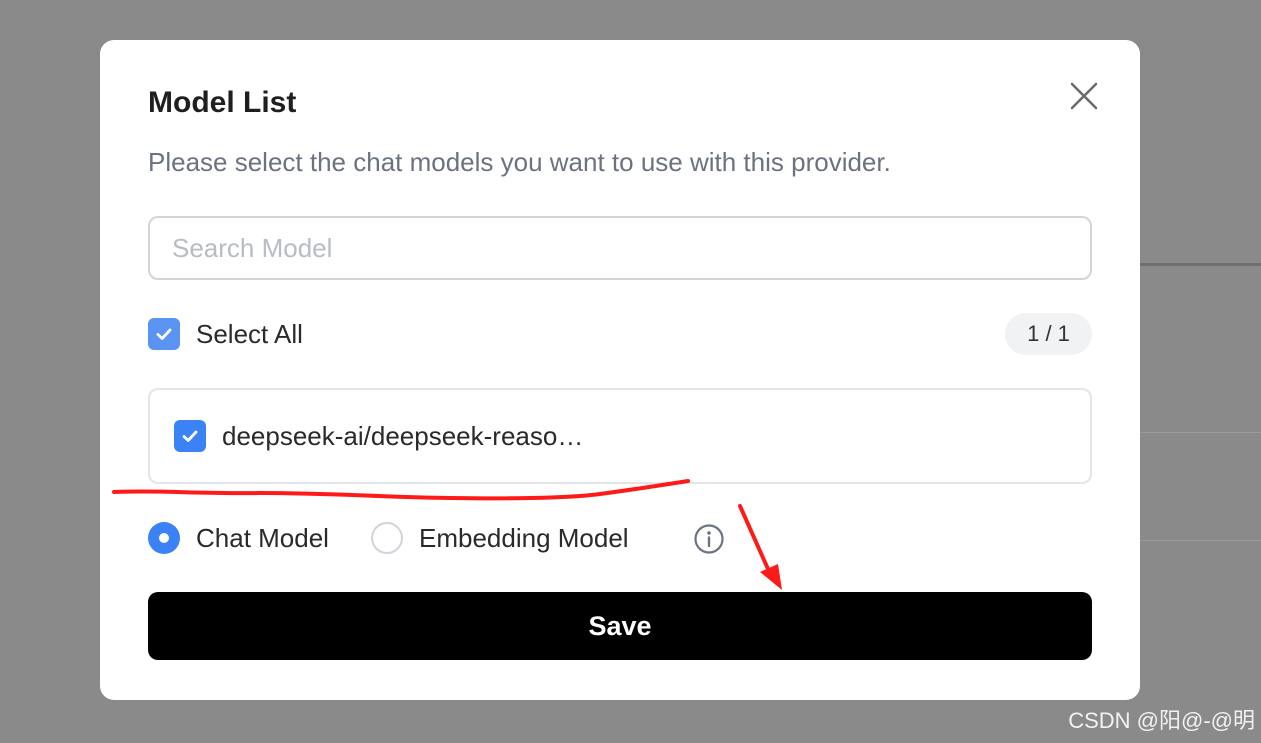 This screenshot has width=1261, height=743. I want to click on embedding-model-label: Embedding Model, so click(524, 538).